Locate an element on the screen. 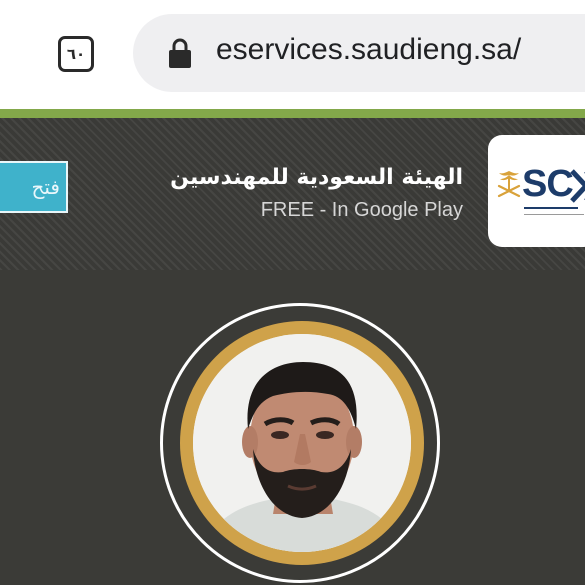 Image resolution: width=585 pixels, height=585 pixels. app-store-subtitle: FREE - In Google Play is located at coordinates (361, 210).